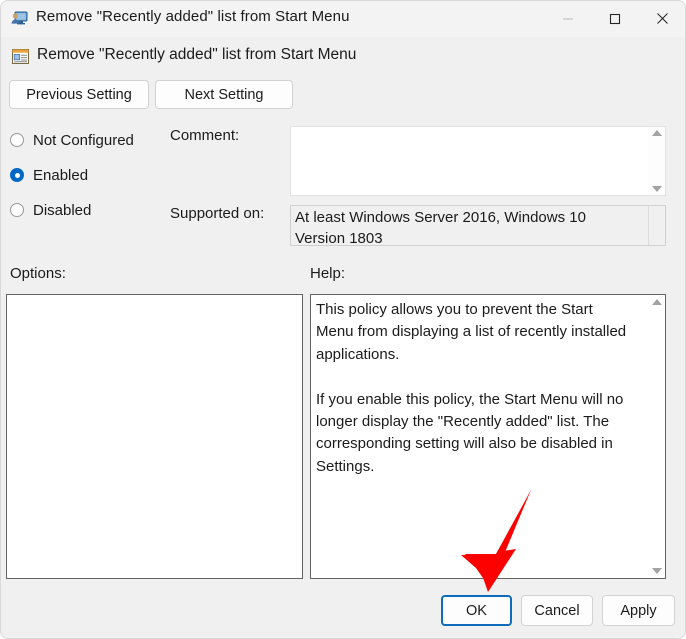 Image resolution: width=686 pixels, height=639 pixels. Describe the element at coordinates (328, 273) in the screenshot. I see `help-label: Help:` at that location.